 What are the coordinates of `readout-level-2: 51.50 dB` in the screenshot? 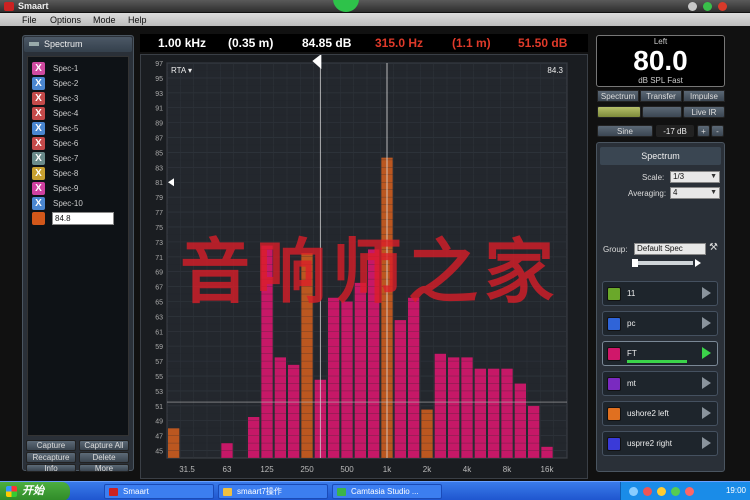 It's located at (543, 43).